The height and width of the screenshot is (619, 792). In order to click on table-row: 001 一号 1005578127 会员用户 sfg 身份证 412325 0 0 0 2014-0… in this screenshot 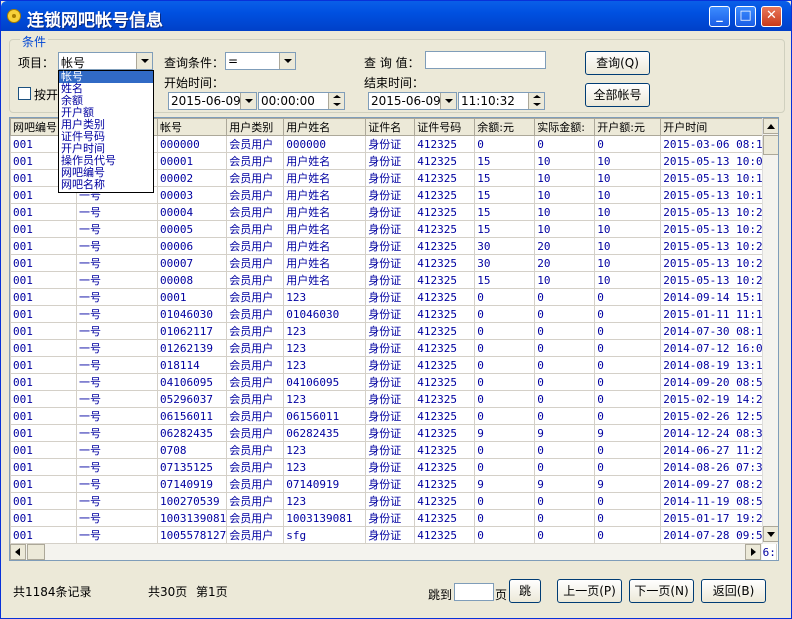, I will do `click(393, 535)`.